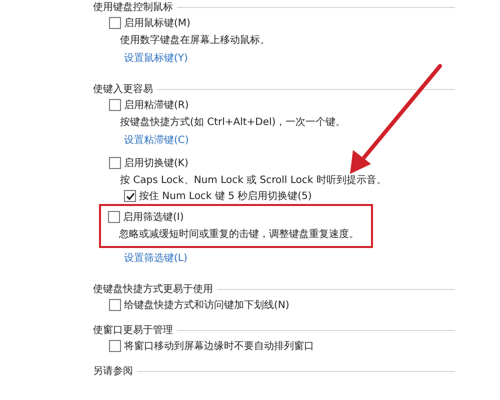 This screenshot has height=400, width=500. What do you see at coordinates (133, 330) in the screenshot?
I see `section-heading: 使窗口更易于管理` at bounding box center [133, 330].